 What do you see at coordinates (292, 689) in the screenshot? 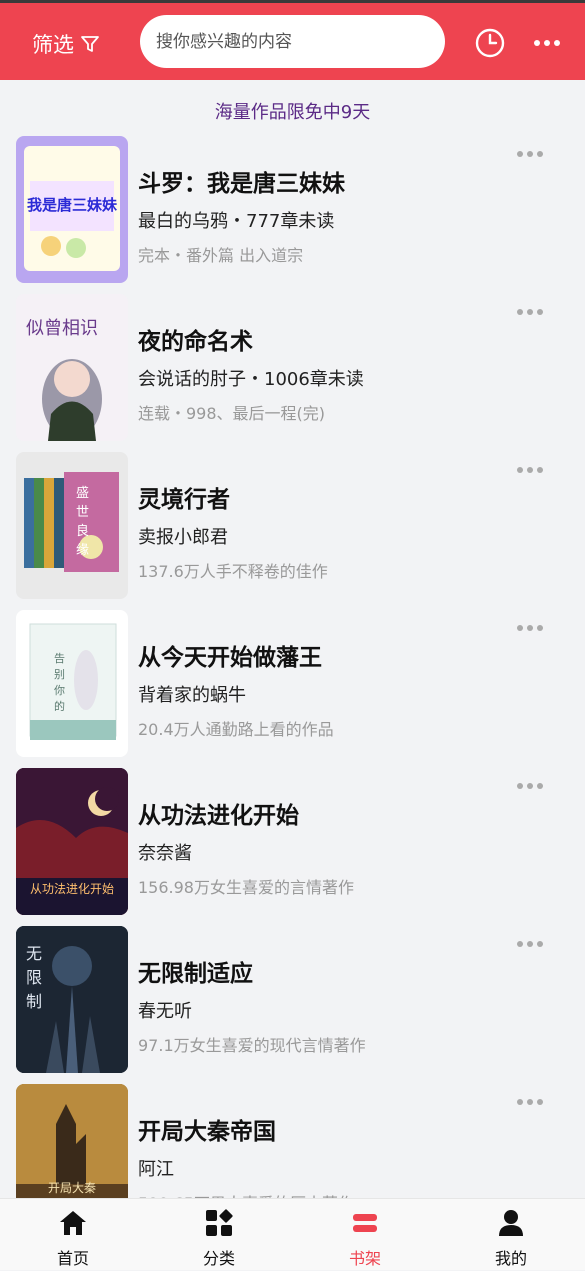
I see `book-item: 告别你的 从今天开始做藩王 背着家的蜗牛 20.4万人通勤路上看的作品` at bounding box center [292, 689].